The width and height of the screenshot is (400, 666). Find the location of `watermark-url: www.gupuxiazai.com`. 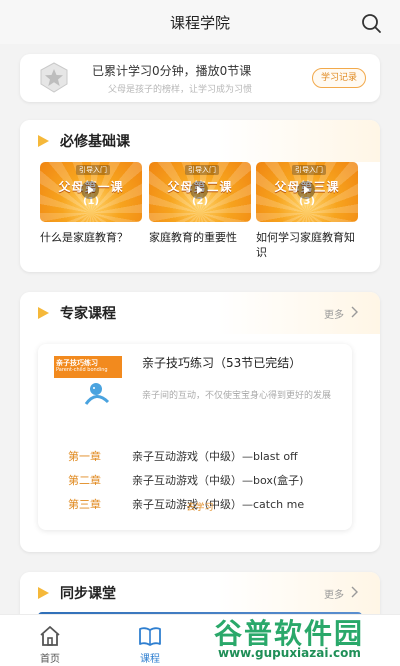

watermark-url: www.gupuxiazai.com is located at coordinates (289, 653).